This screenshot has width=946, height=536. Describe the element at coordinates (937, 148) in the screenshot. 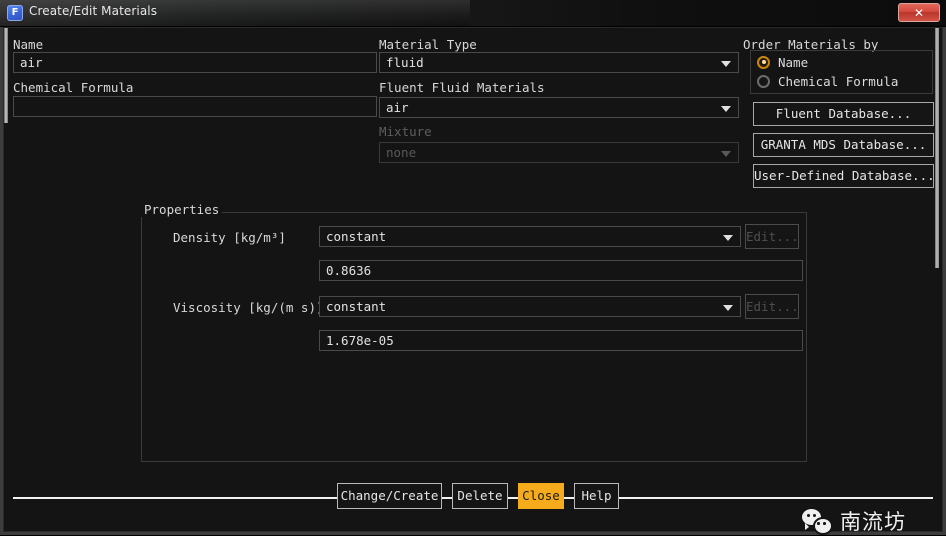

I see `right-frame-highlight` at that location.